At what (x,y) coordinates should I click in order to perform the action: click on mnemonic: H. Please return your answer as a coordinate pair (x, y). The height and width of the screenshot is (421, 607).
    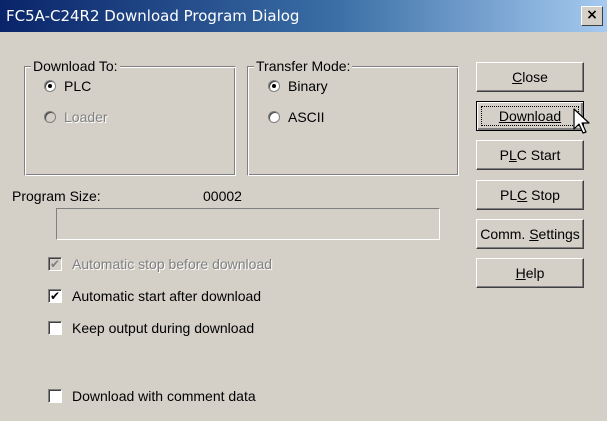
    Looking at the image, I should click on (520, 273).